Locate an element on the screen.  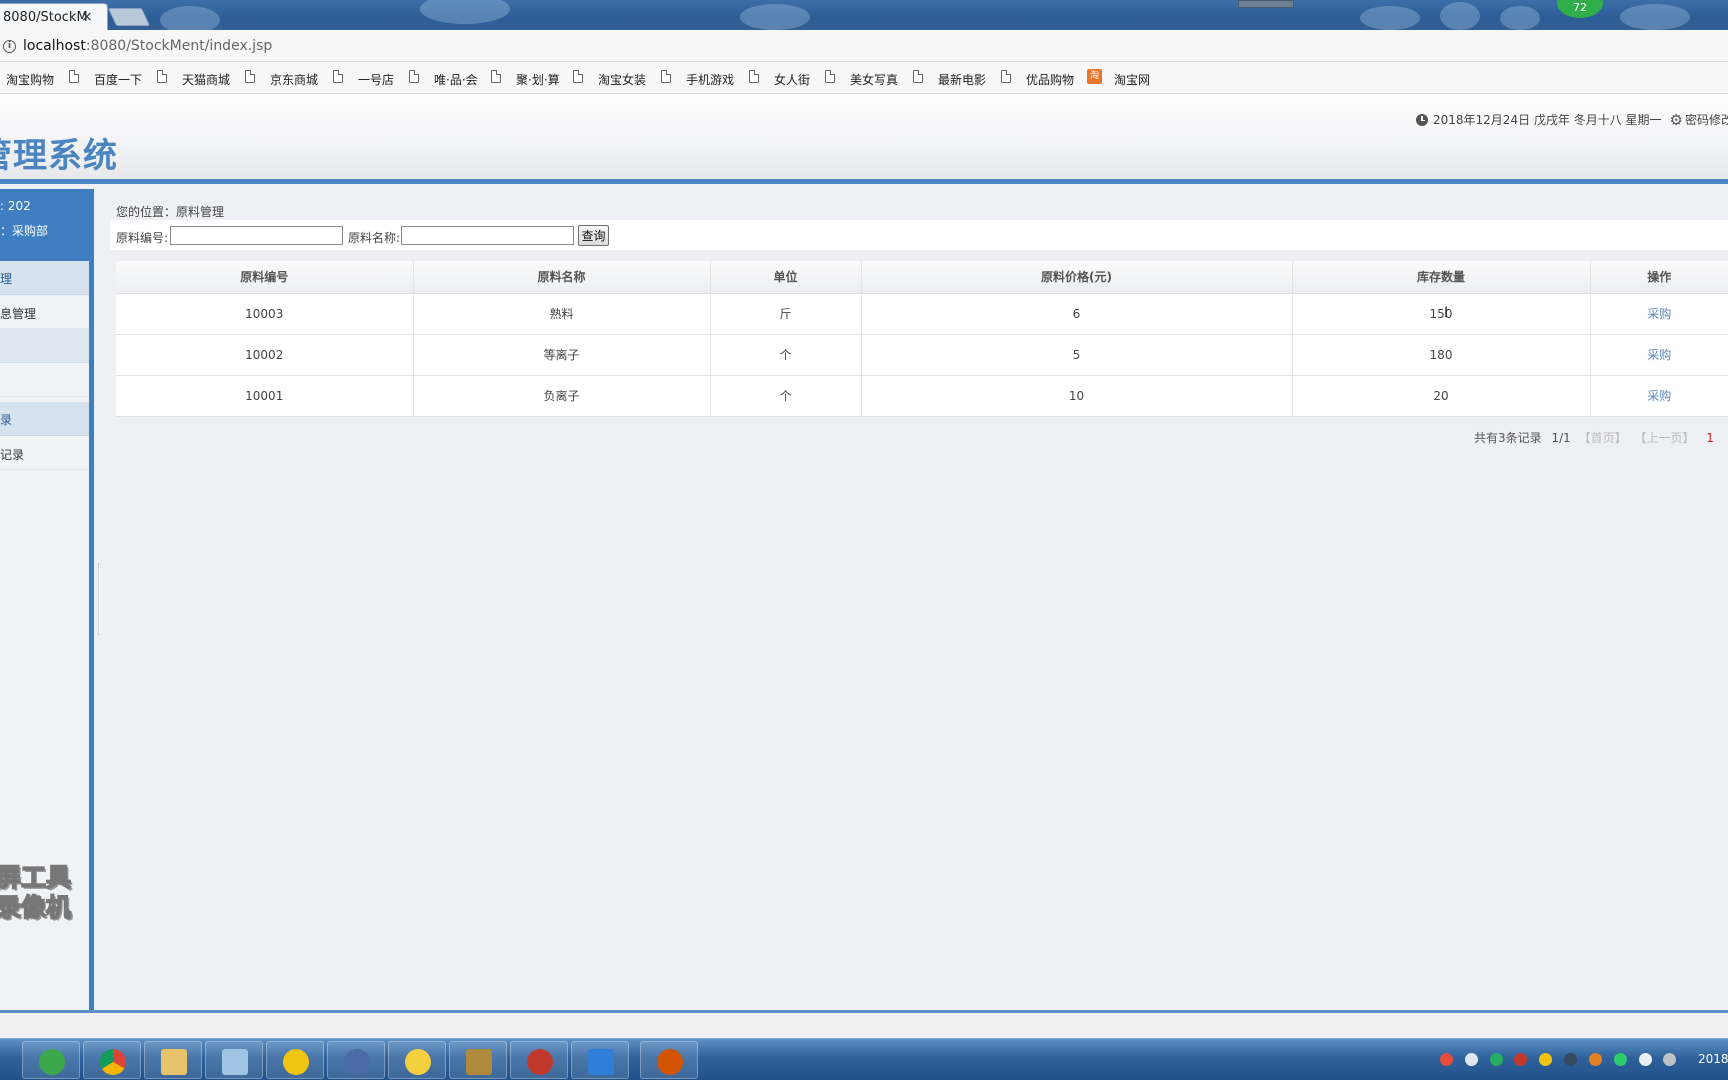
bookmark-item: 天猫商城 is located at coordinates (206, 79).